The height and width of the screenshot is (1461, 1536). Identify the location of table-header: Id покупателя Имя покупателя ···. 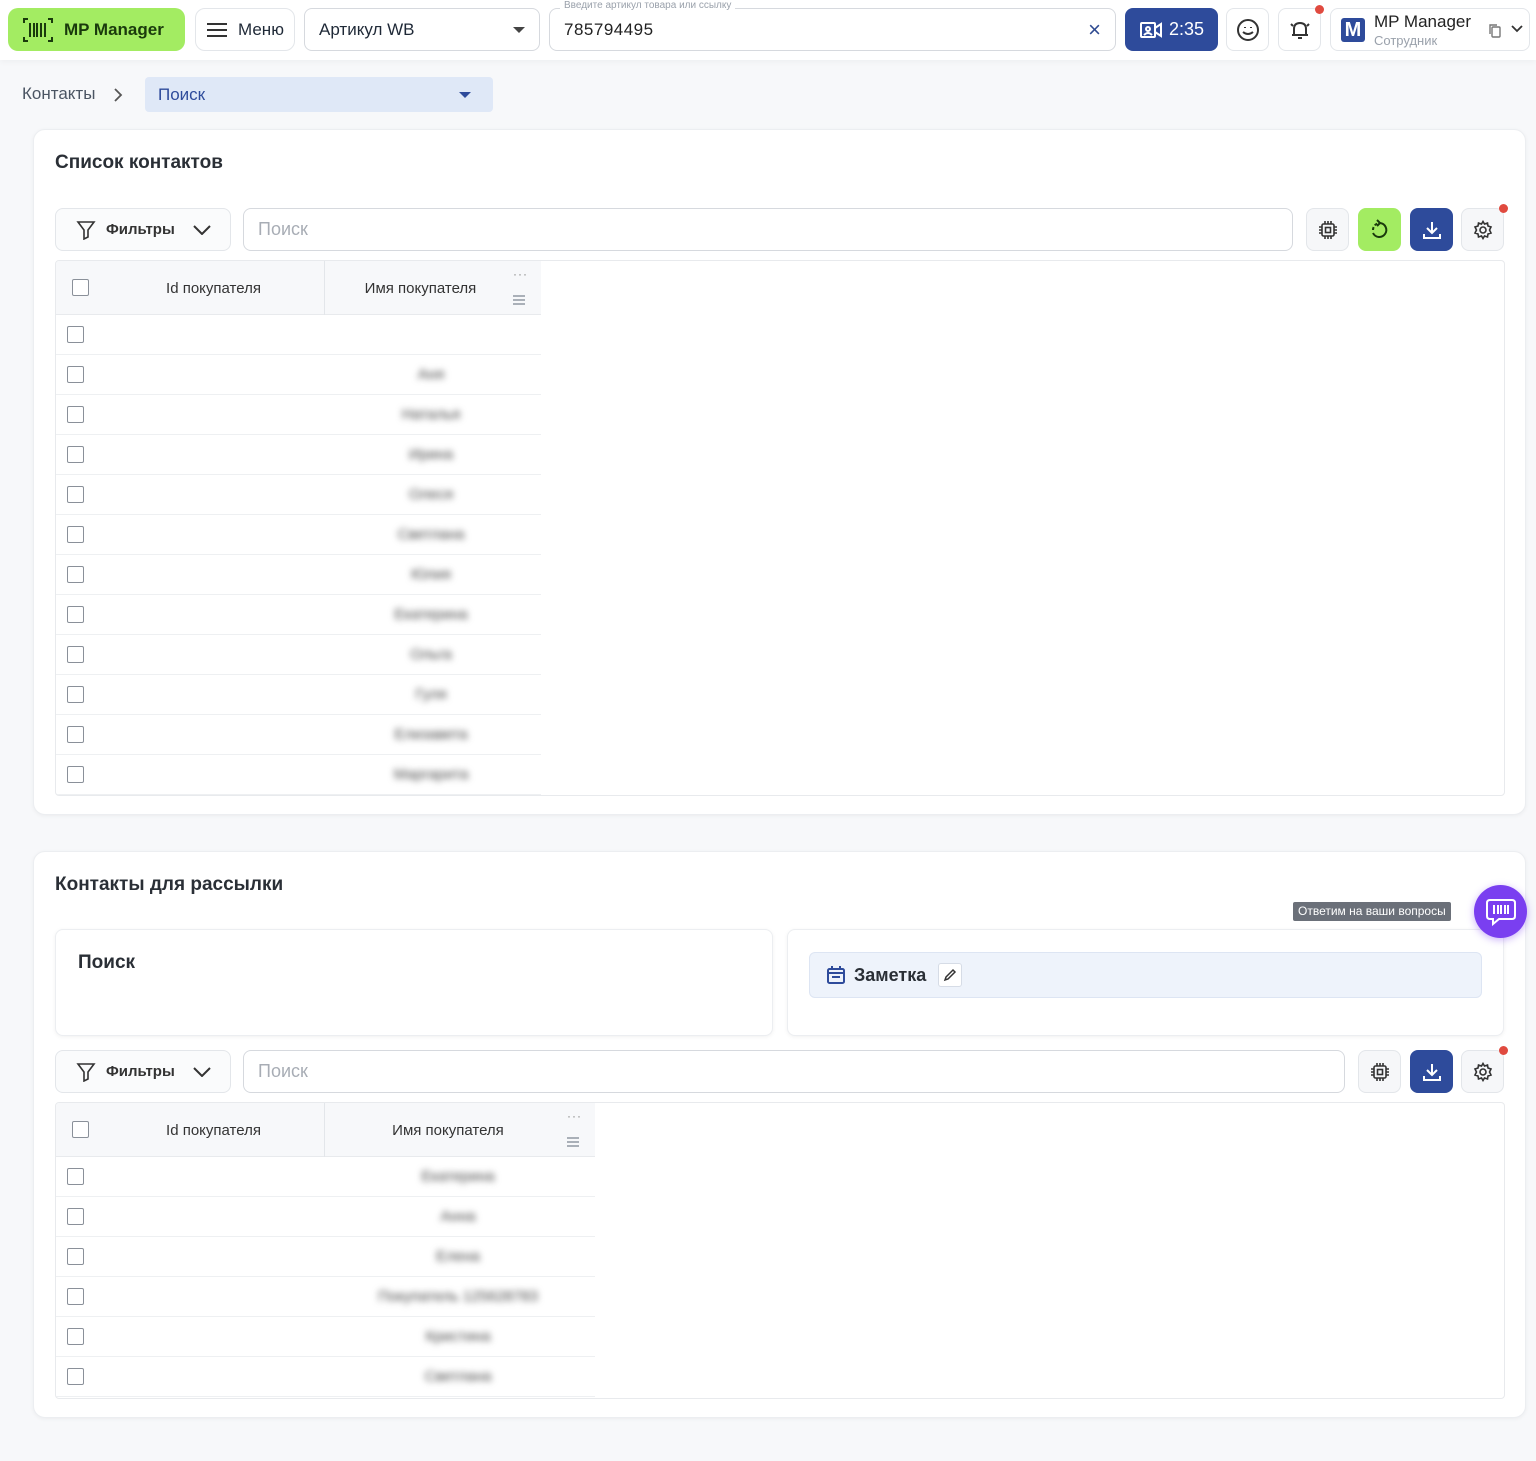
(298, 288).